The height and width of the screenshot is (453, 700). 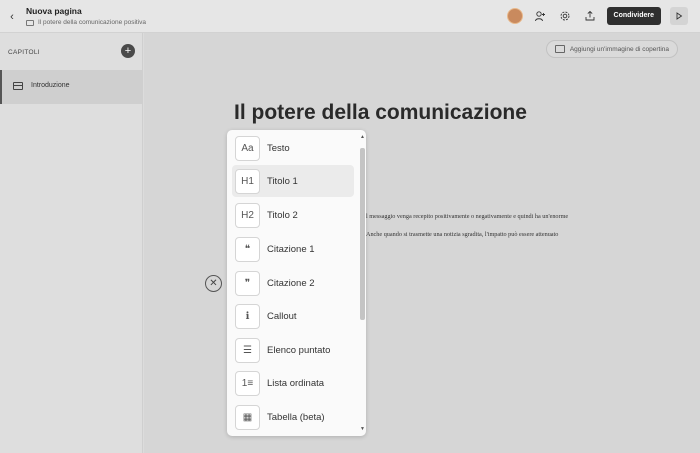 I want to click on add-cover-button: Aggiungi un'immagine di copertina, so click(x=611, y=49).